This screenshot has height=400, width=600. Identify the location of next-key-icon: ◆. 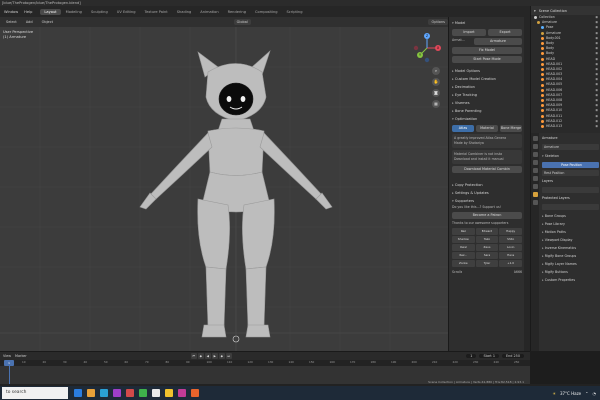
(221, 356).